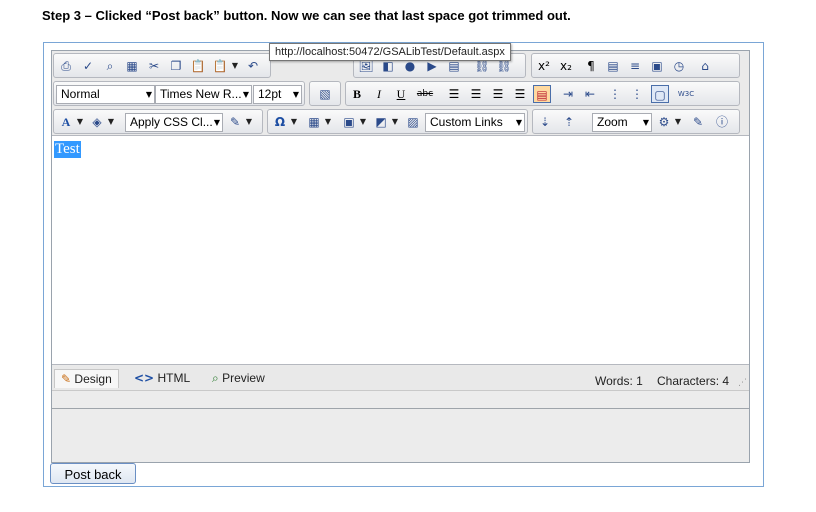 The height and width of the screenshot is (512, 816). I want to click on spellcheck-icon: ✓, so click(88, 66).